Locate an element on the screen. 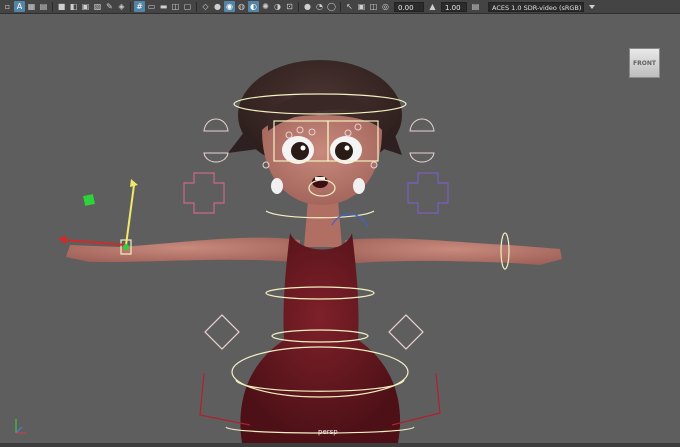  grid-icon: # is located at coordinates (139, 6).